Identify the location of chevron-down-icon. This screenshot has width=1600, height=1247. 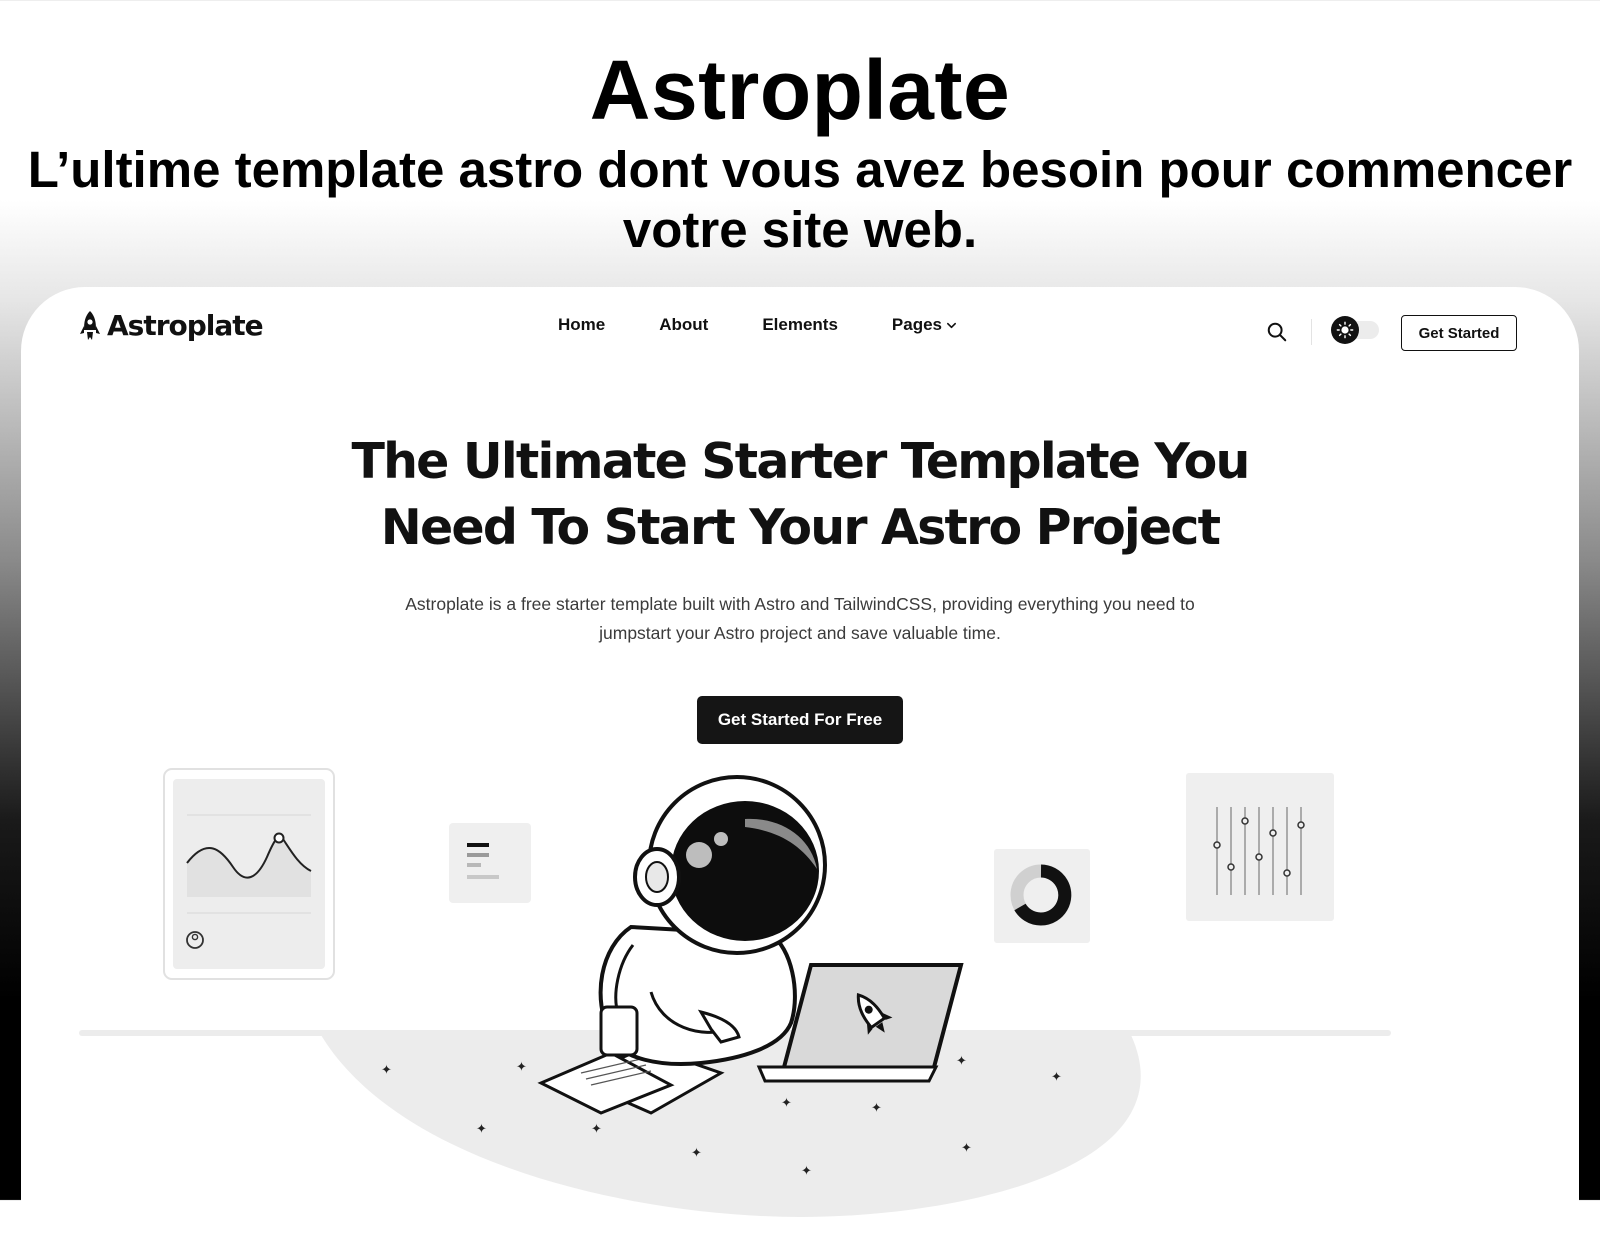
(952, 325).